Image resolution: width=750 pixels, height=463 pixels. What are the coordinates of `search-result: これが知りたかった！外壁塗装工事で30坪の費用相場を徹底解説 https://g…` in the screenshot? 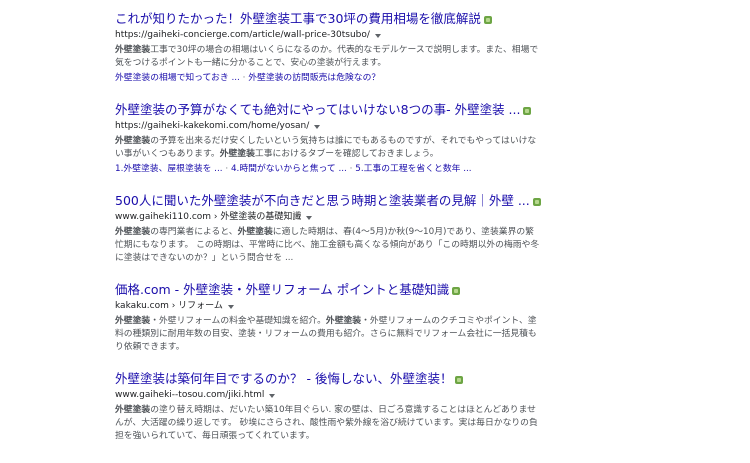 It's located at (326, 47).